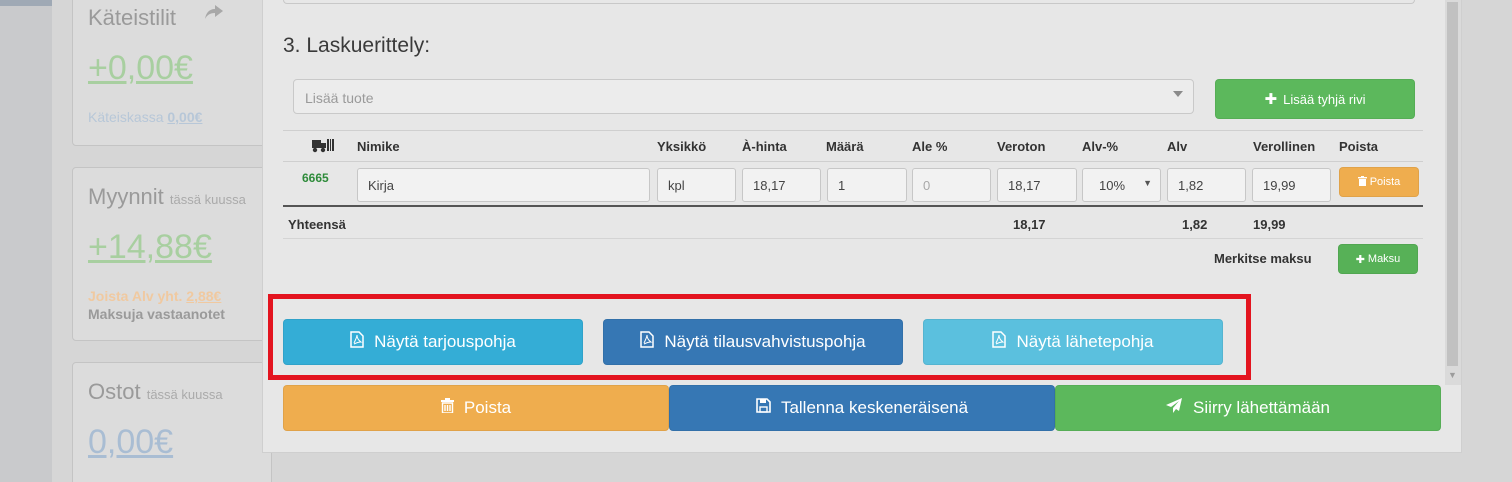 This screenshot has height=482, width=1512. I want to click on show-offer-template-button: Näytä tarjouspohja, so click(433, 342).